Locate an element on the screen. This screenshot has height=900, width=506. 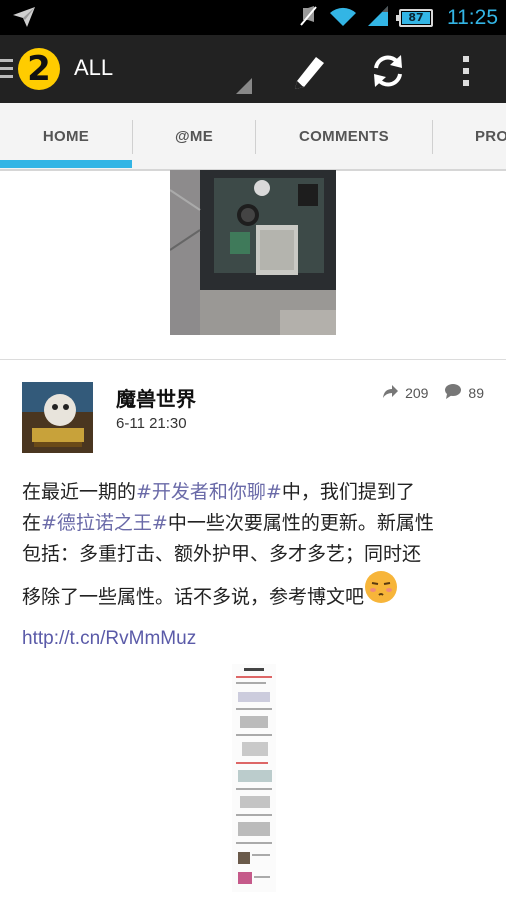
post-divider is located at coordinates (253, 359).